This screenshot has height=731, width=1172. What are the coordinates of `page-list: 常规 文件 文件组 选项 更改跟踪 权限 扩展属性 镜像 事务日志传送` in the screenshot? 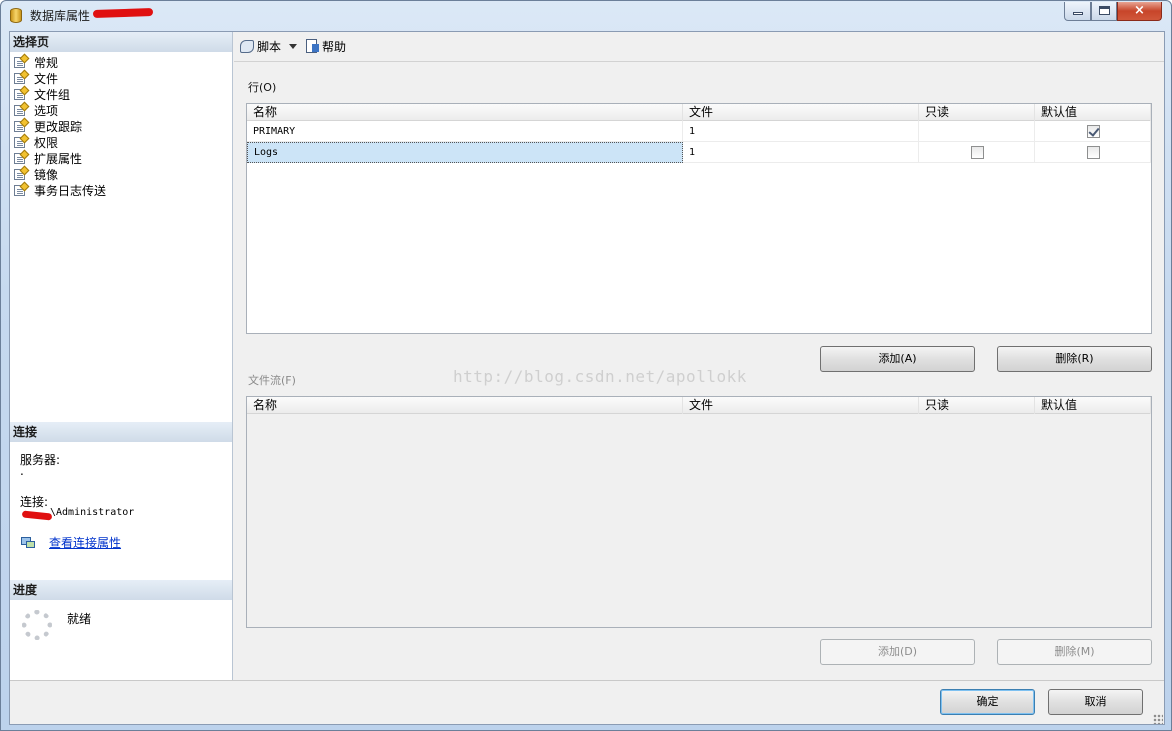 It's located at (59, 125).